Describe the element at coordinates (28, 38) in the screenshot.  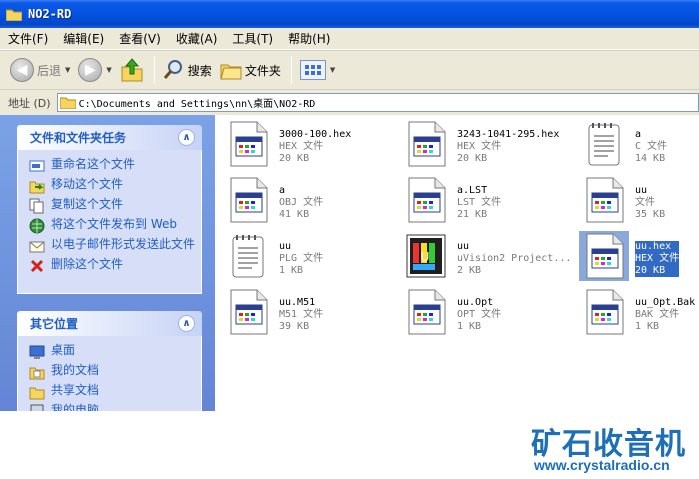
I see `menu-file: 文件(F)` at that location.